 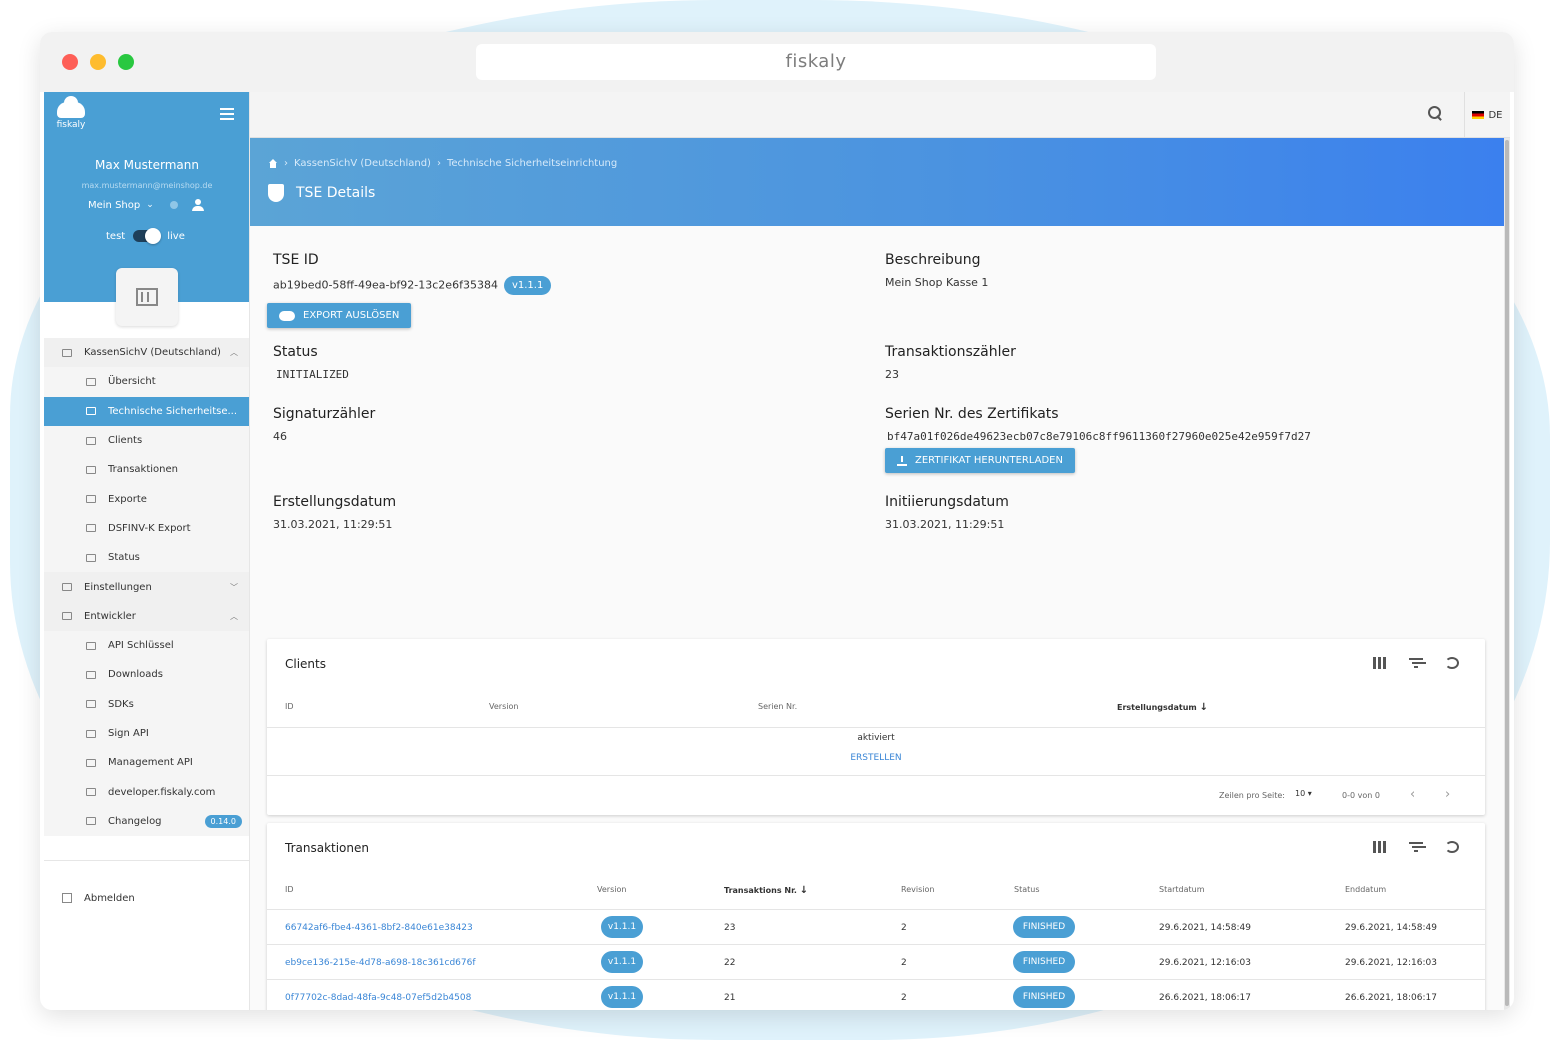 I want to click on close-window-button, so click(x=70, y=62).